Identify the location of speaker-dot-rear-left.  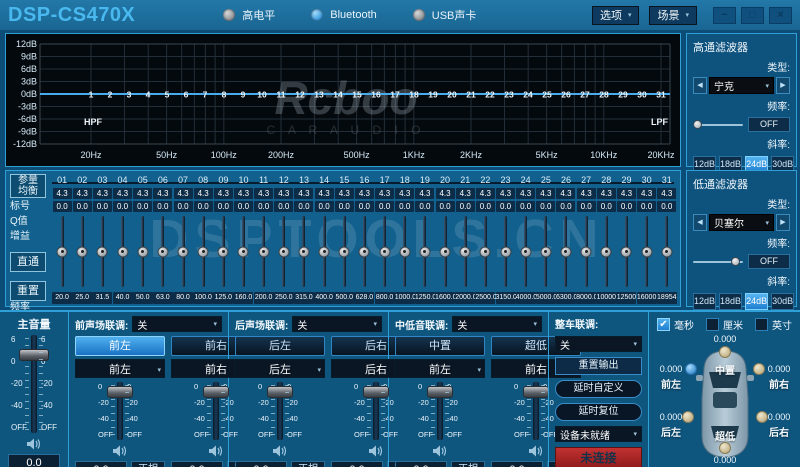
(688, 417).